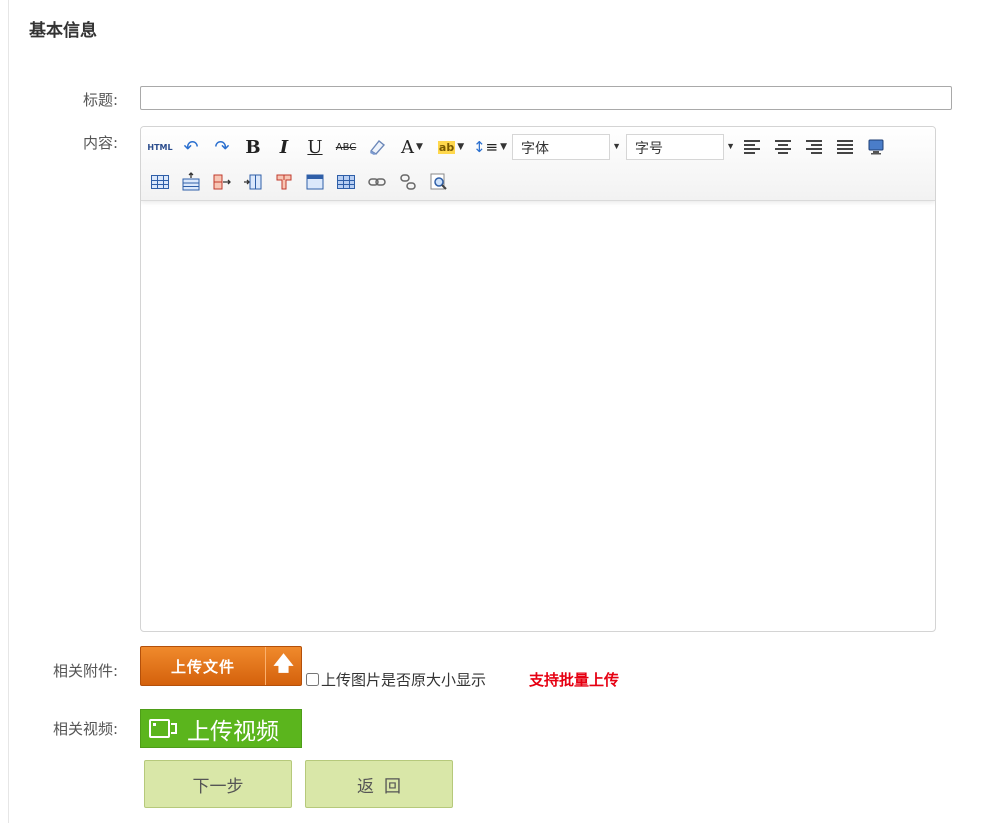 Image resolution: width=1003 pixels, height=823 pixels. I want to click on align-center-icon, so click(783, 147).